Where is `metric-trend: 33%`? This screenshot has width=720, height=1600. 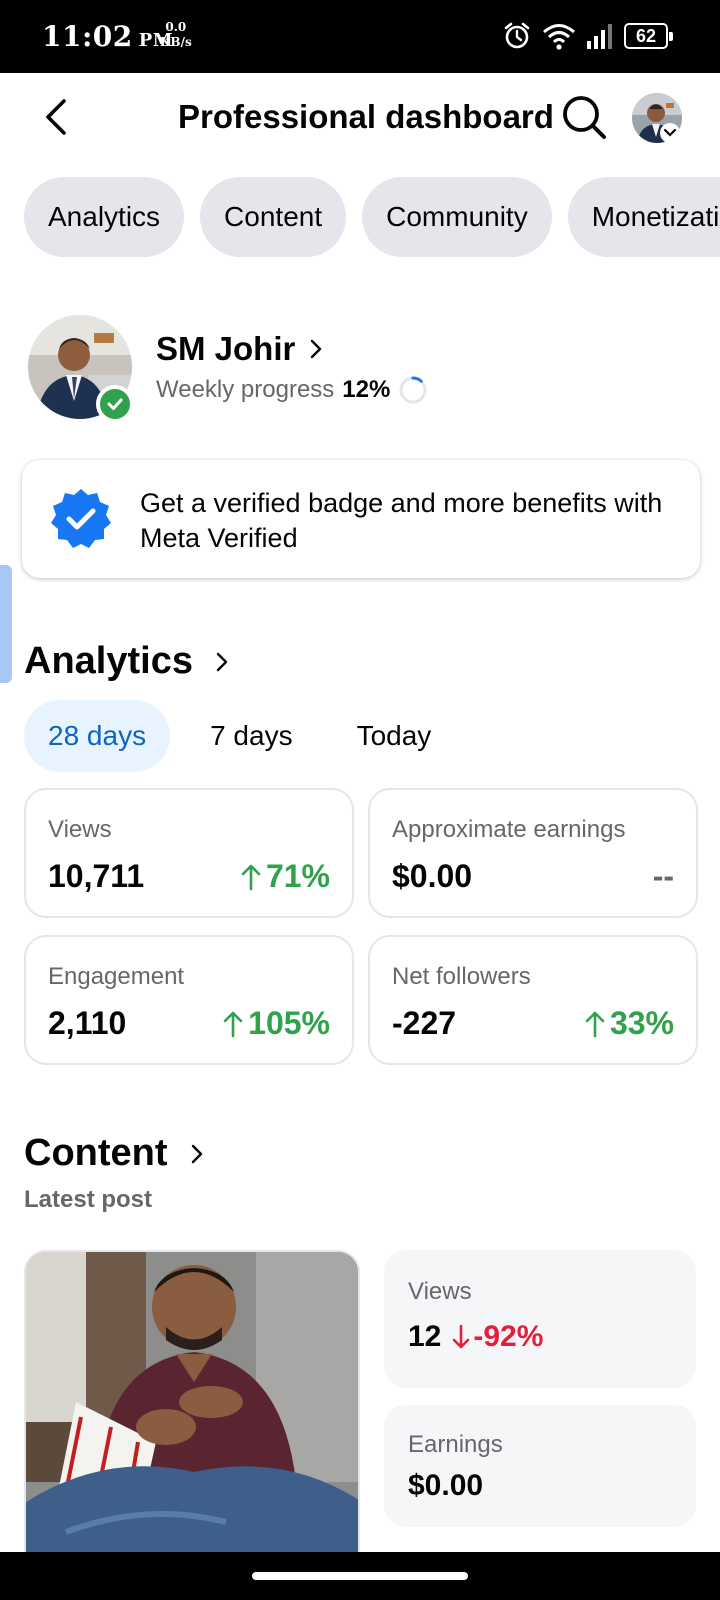
metric-trend: 33% is located at coordinates (629, 1023).